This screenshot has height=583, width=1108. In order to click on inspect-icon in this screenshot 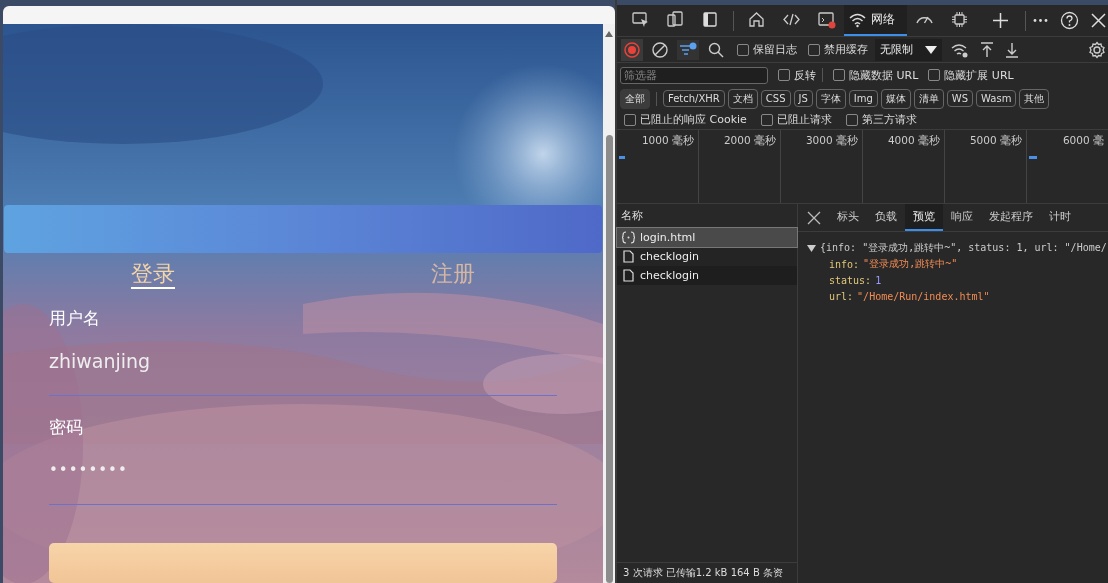, I will do `click(640, 19)`.